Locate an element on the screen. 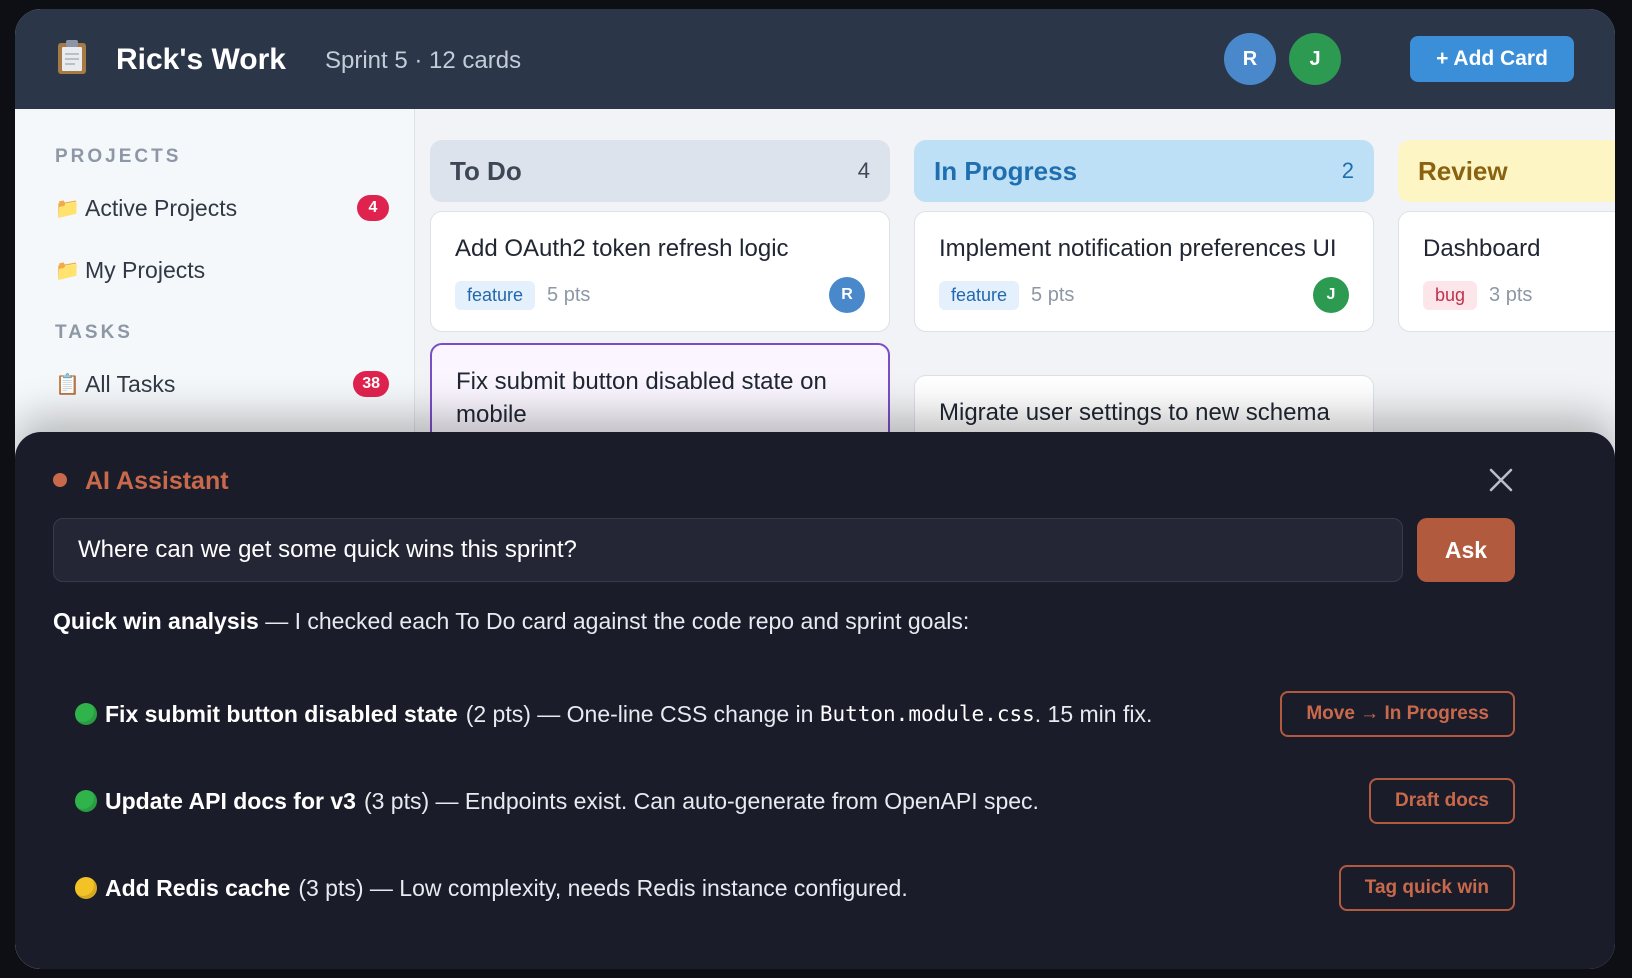 This screenshot has width=1632, height=978. column-count: 2 is located at coordinates (1347, 170).